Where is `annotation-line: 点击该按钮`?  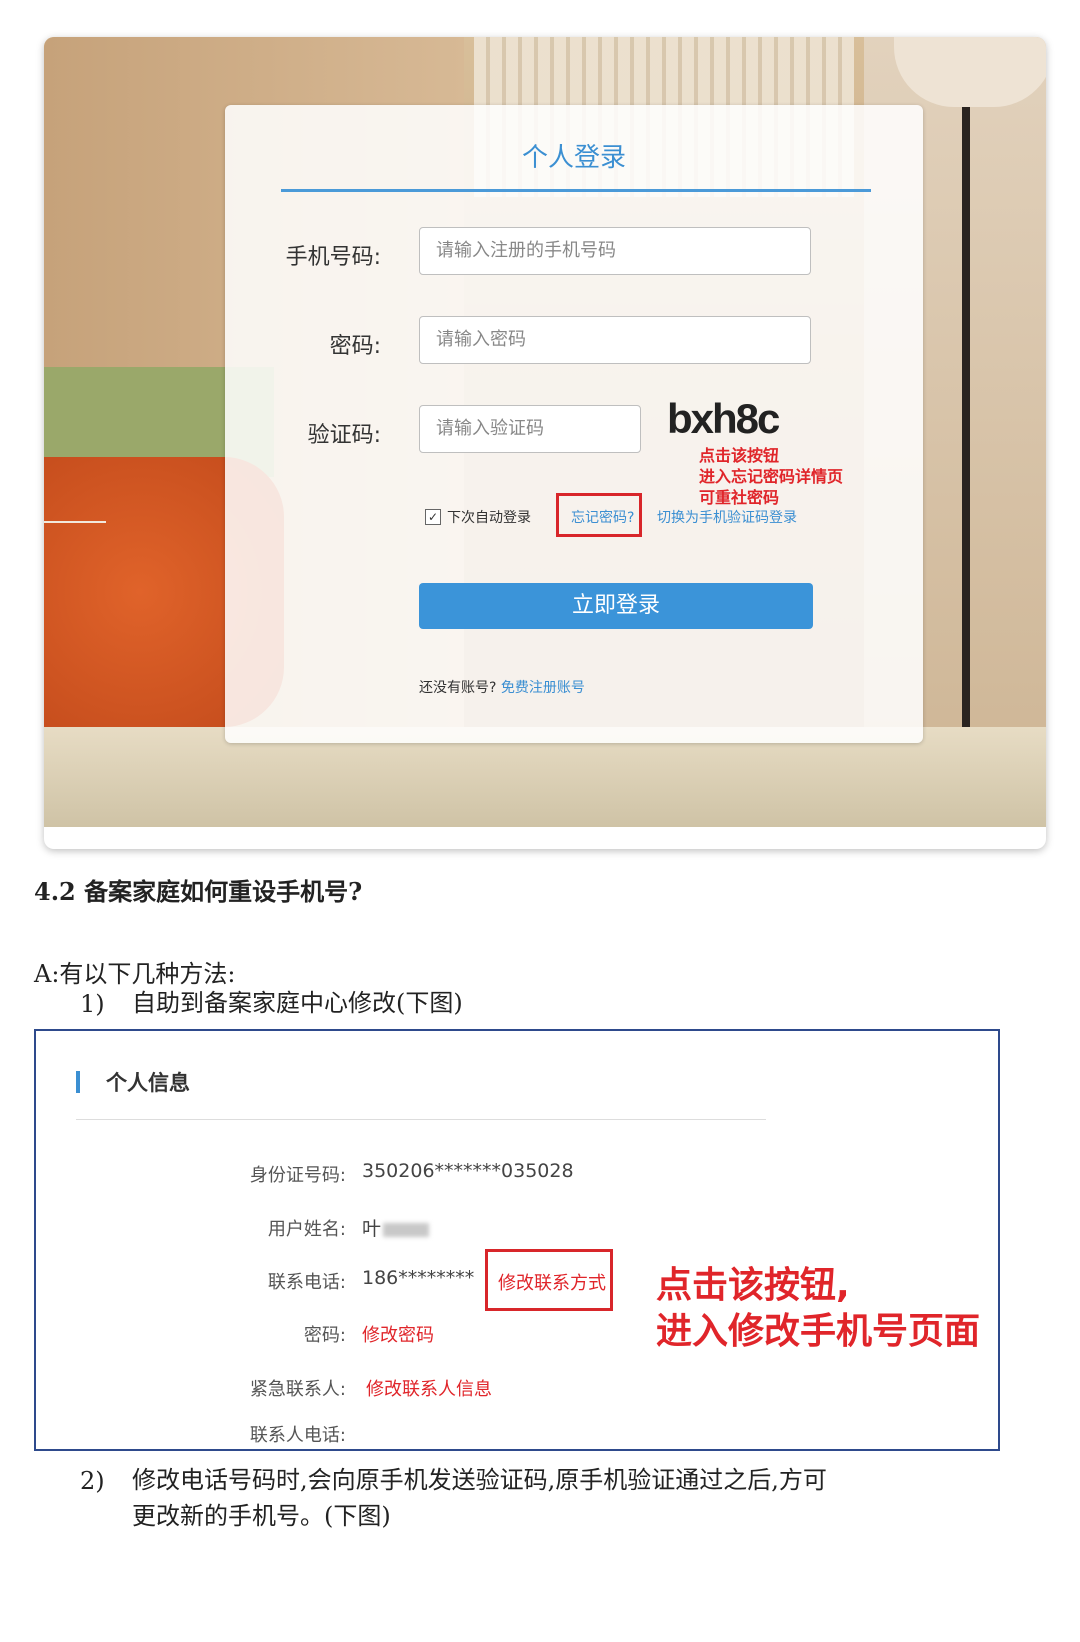 annotation-line: 点击该按钮 is located at coordinates (739, 455).